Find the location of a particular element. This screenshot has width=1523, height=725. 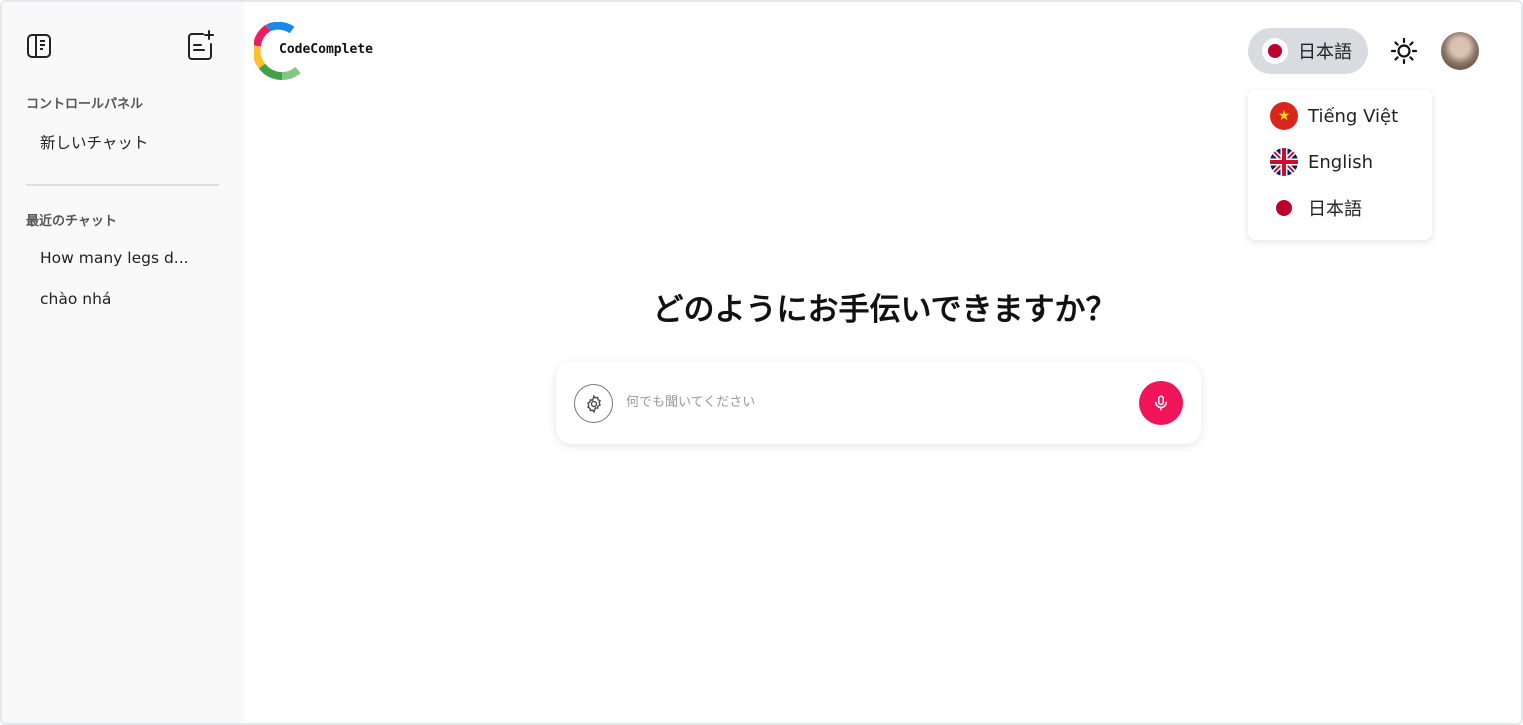

prompt-input is located at coordinates (876, 402).